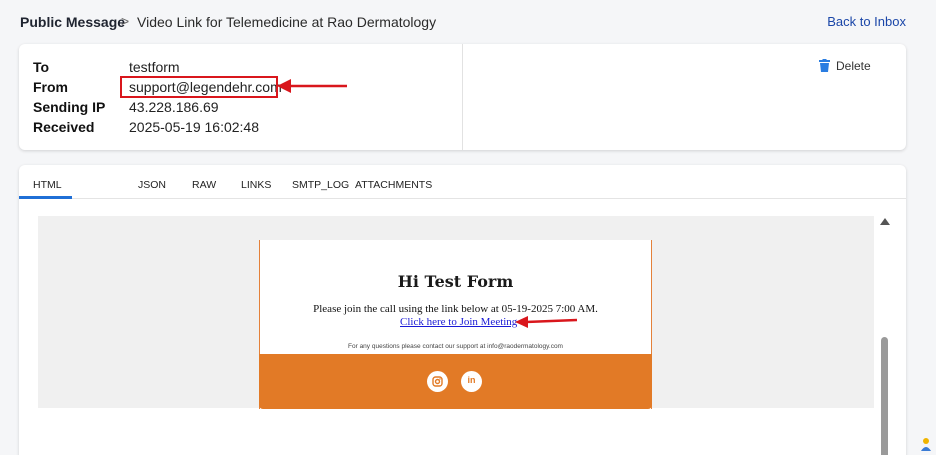 This screenshot has height=455, width=936. What do you see at coordinates (853, 66) in the screenshot?
I see `delete-label: Delete` at bounding box center [853, 66].